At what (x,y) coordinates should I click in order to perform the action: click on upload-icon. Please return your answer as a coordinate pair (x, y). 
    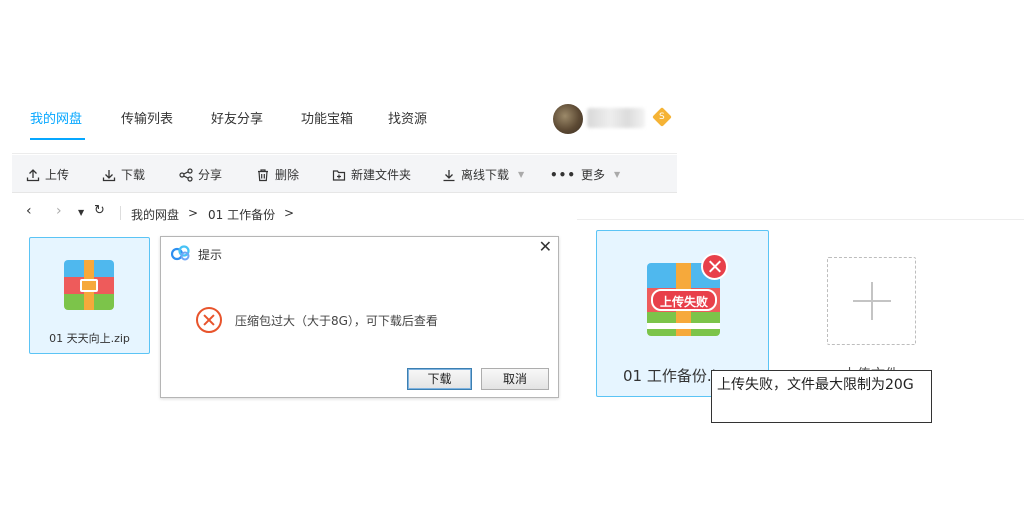
    Looking at the image, I should click on (33, 174).